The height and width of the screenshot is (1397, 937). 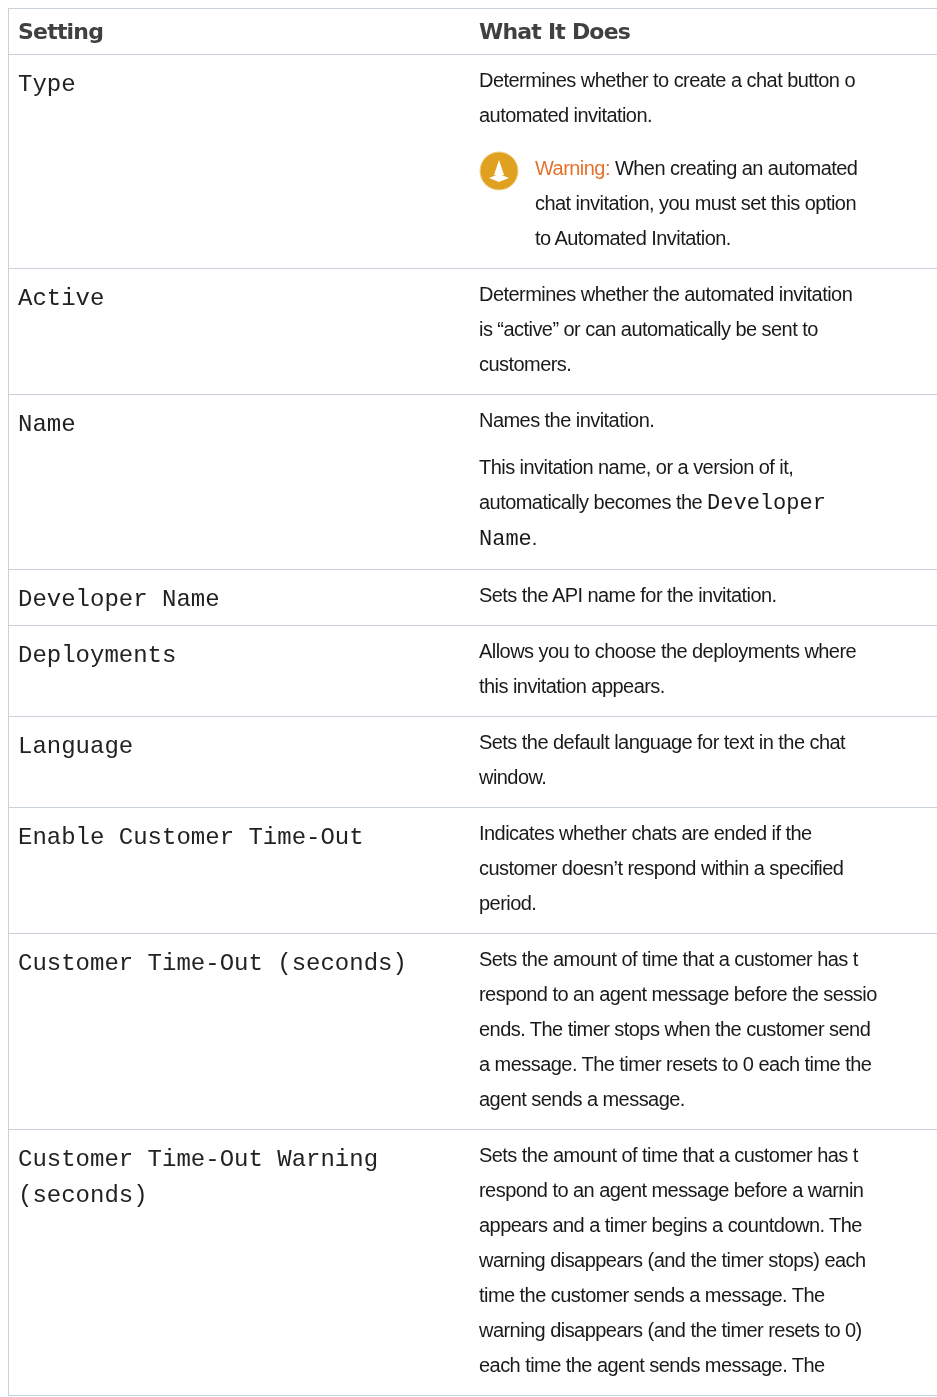 I want to click on setting-name: Deployments, so click(x=98, y=656).